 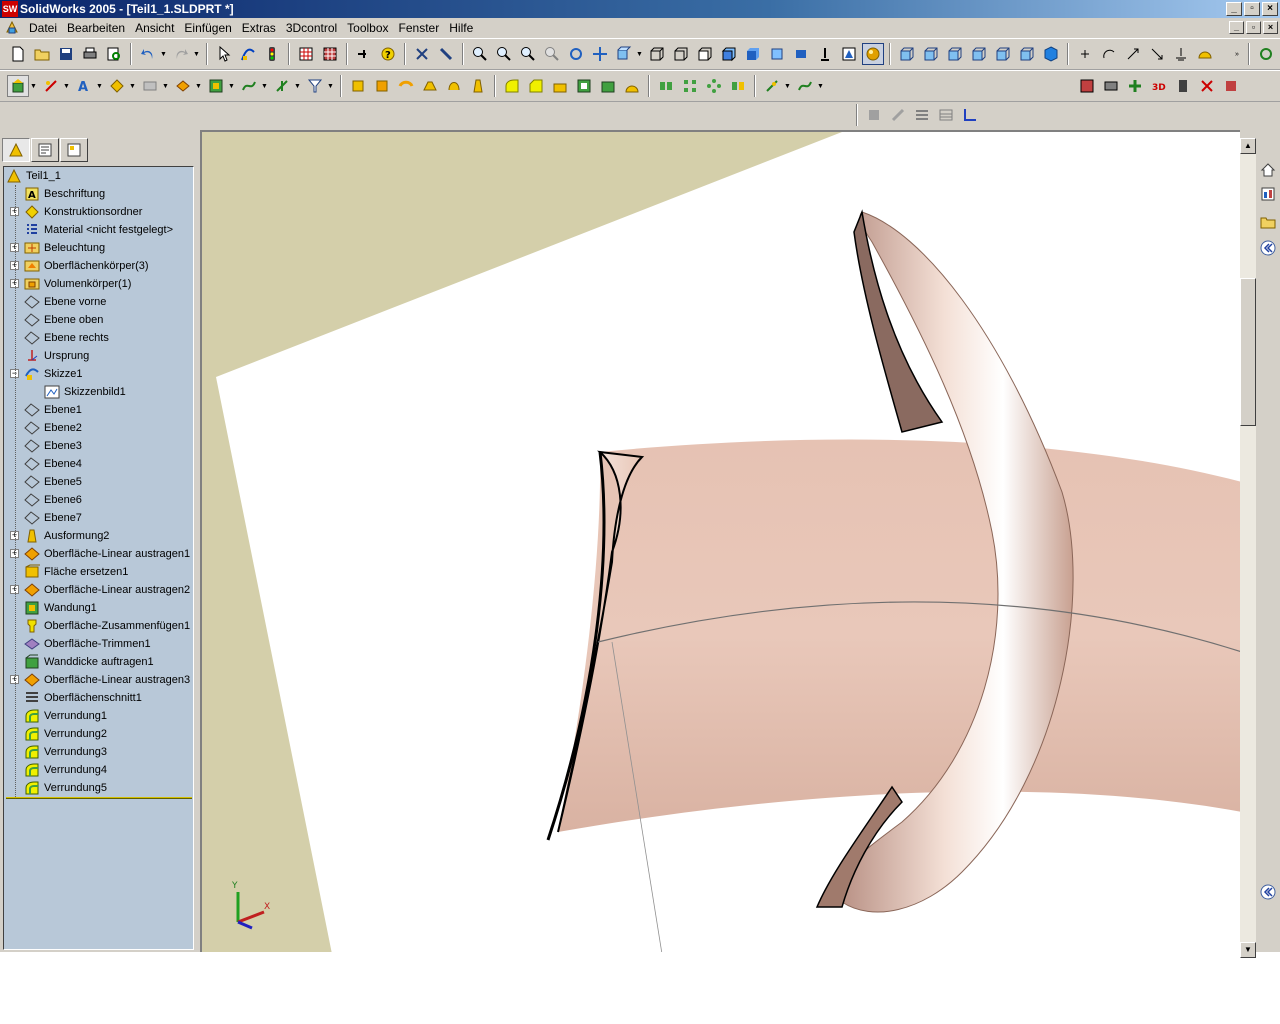 What do you see at coordinates (970, 115) in the screenshot?
I see `origin-toggle-button` at bounding box center [970, 115].